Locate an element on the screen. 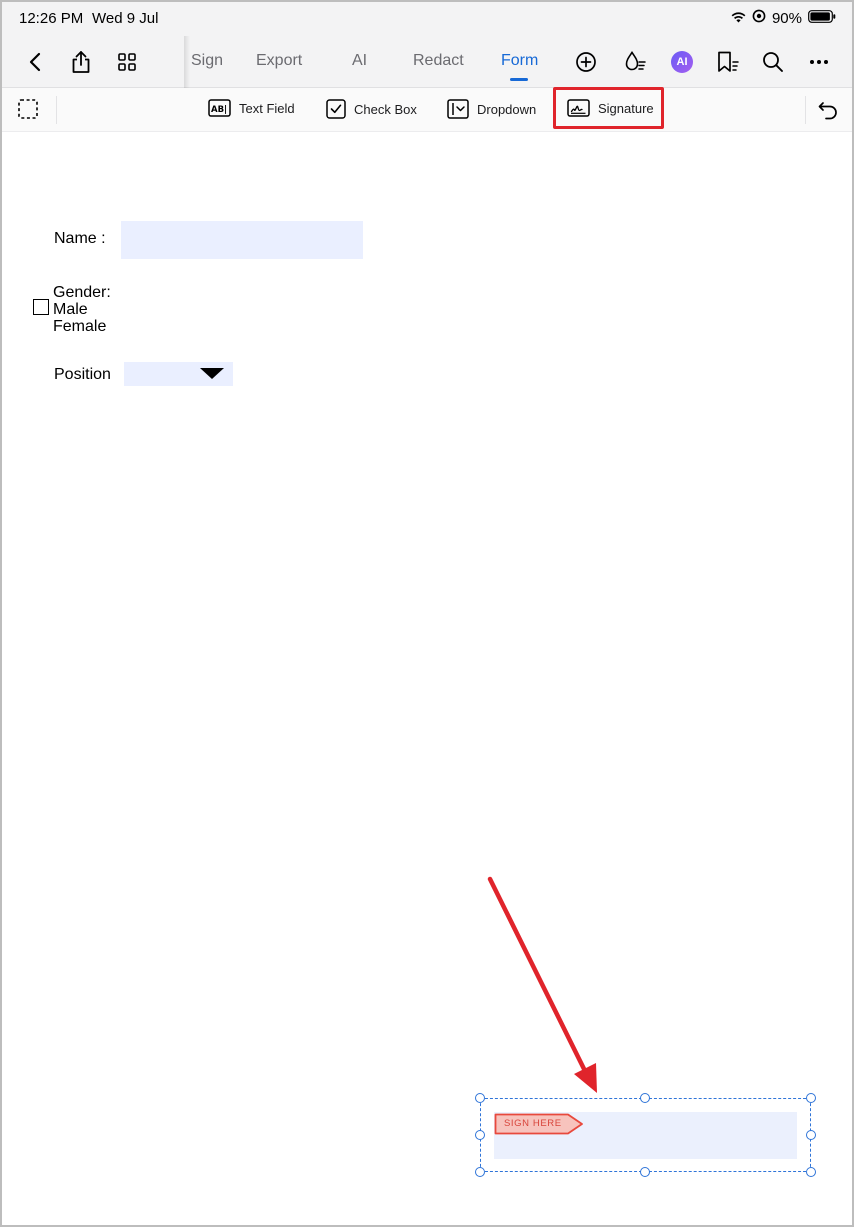 This screenshot has width=854, height=1227. male-label: Male is located at coordinates (70, 309).